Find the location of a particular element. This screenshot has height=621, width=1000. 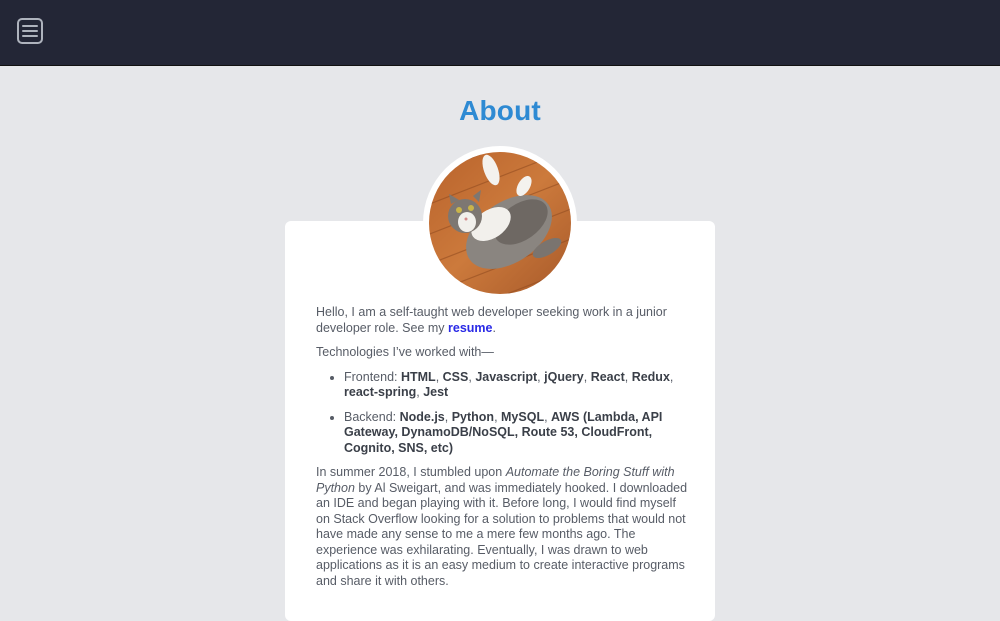

tech-redux: Redux is located at coordinates (650, 376).